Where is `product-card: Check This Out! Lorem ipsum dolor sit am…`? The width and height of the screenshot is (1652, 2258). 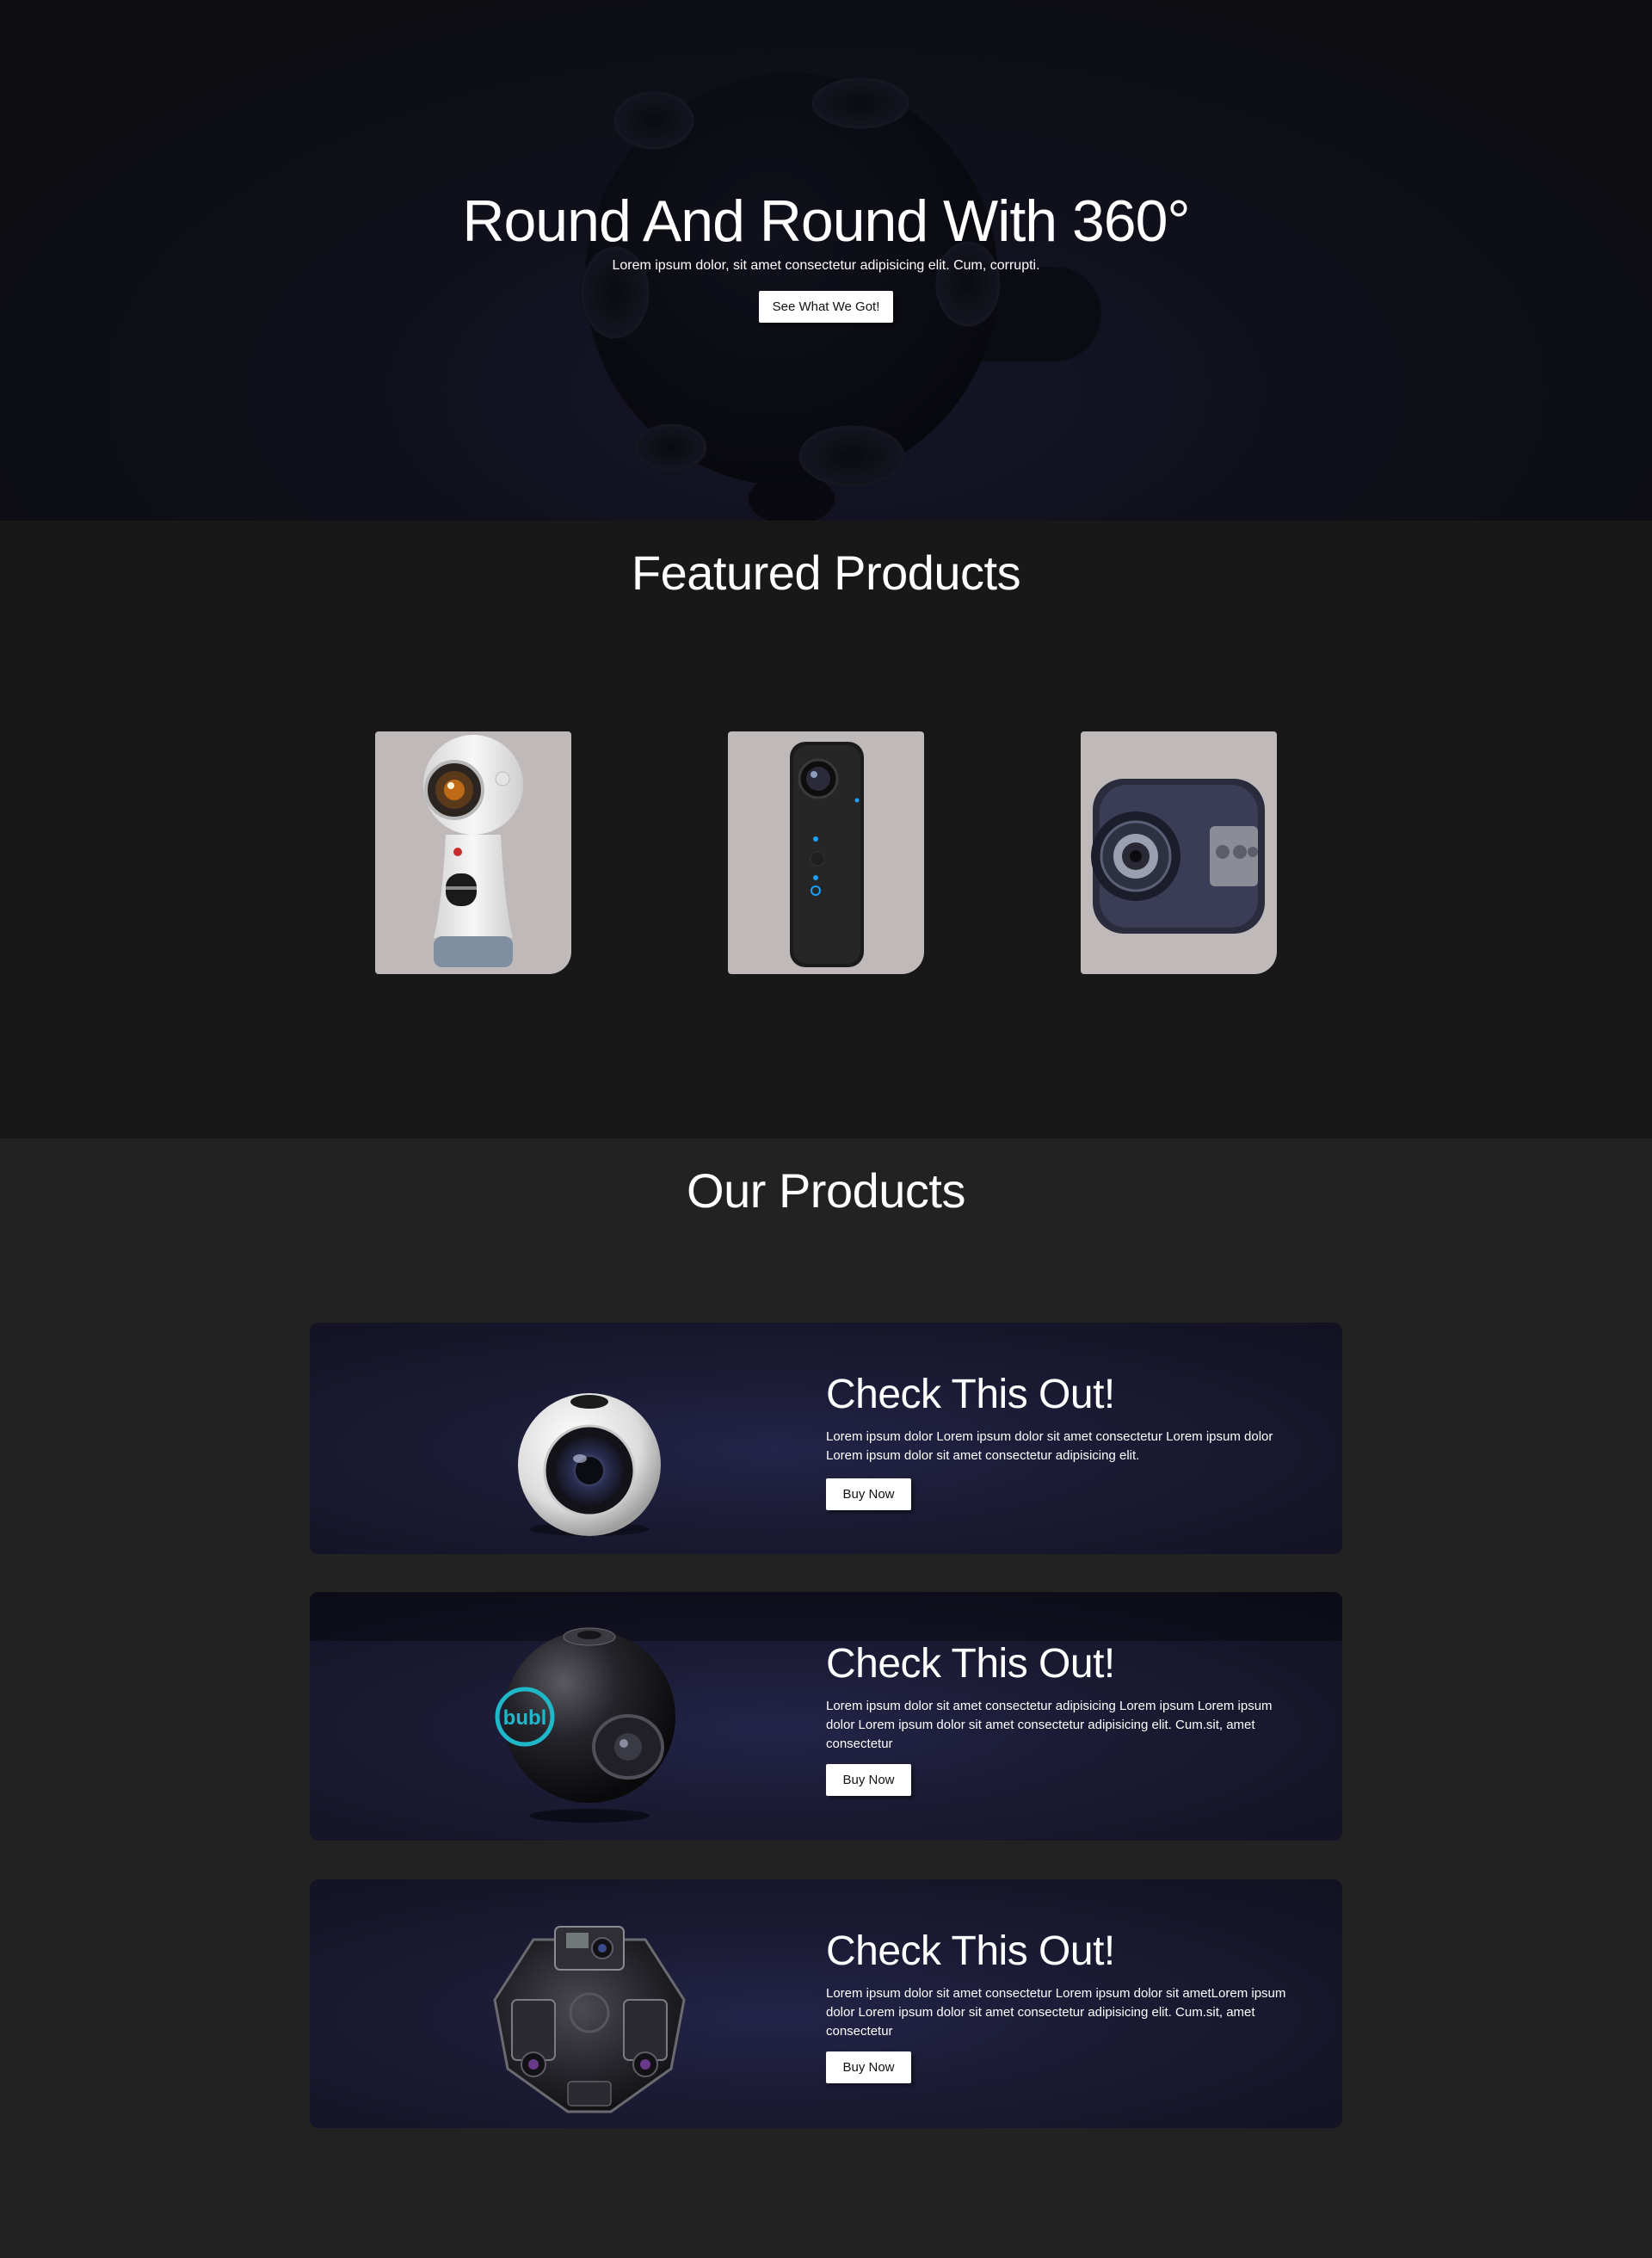 product-card: Check This Out! Lorem ipsum dolor sit am… is located at coordinates (826, 2003).